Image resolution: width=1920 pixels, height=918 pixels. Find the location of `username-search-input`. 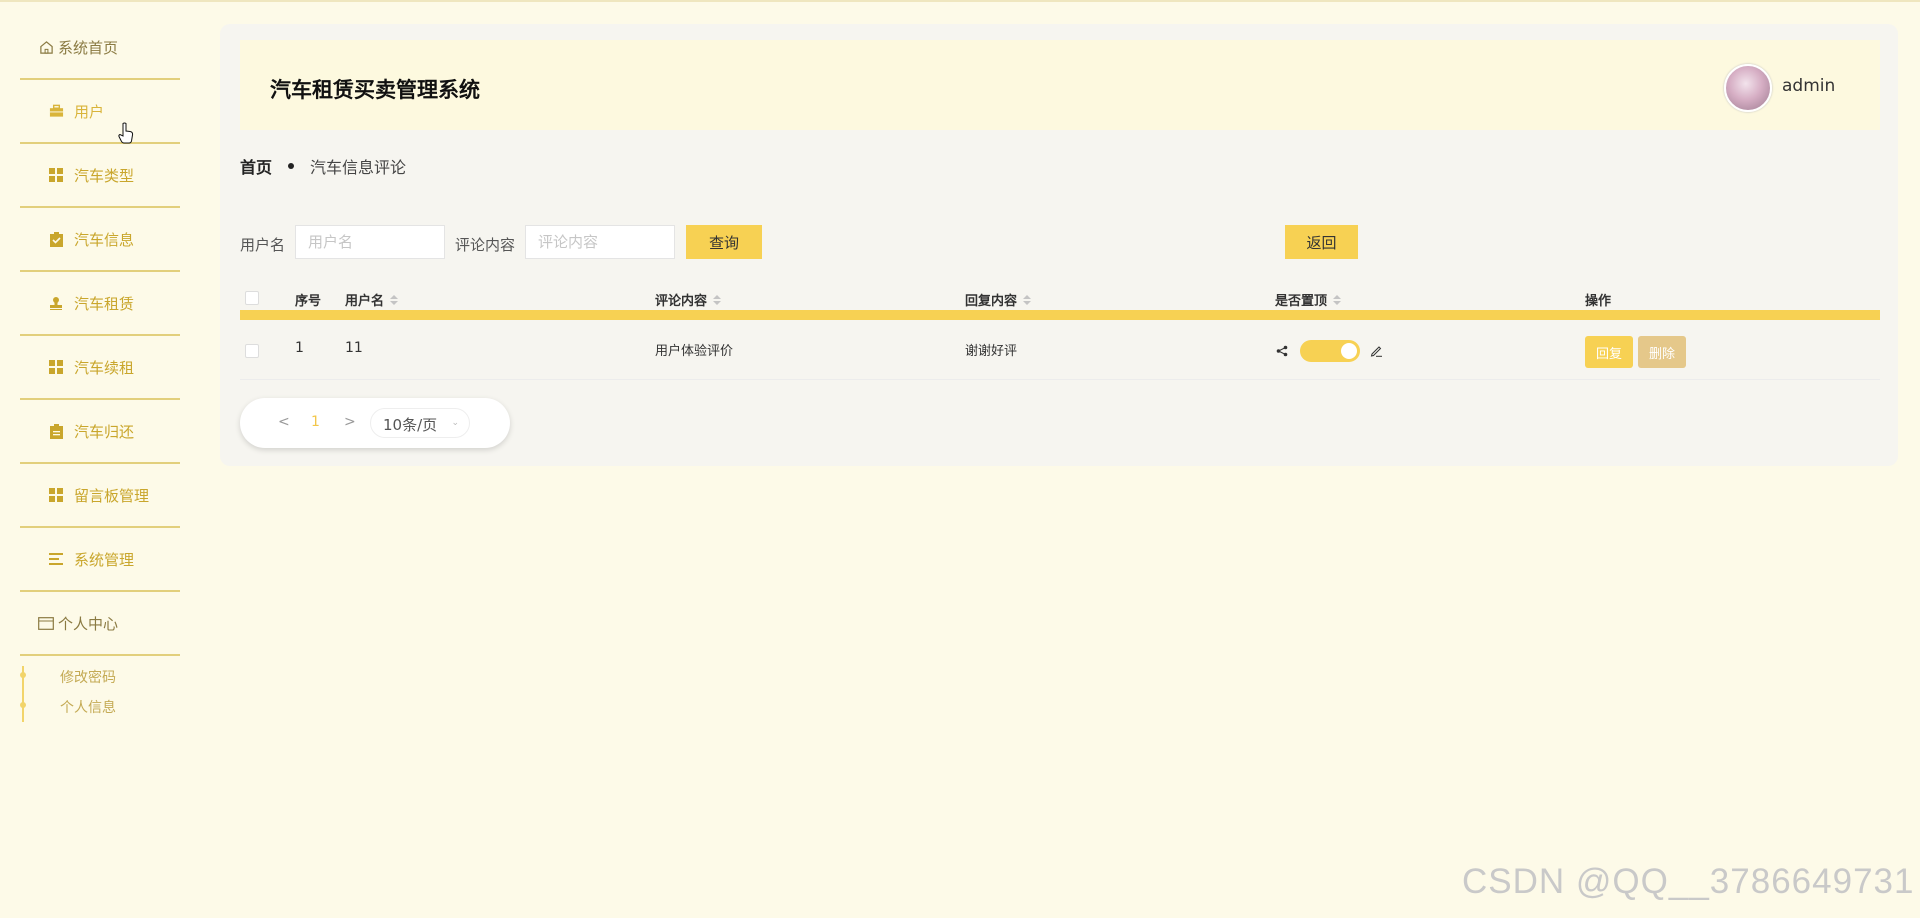

username-search-input is located at coordinates (370, 242).